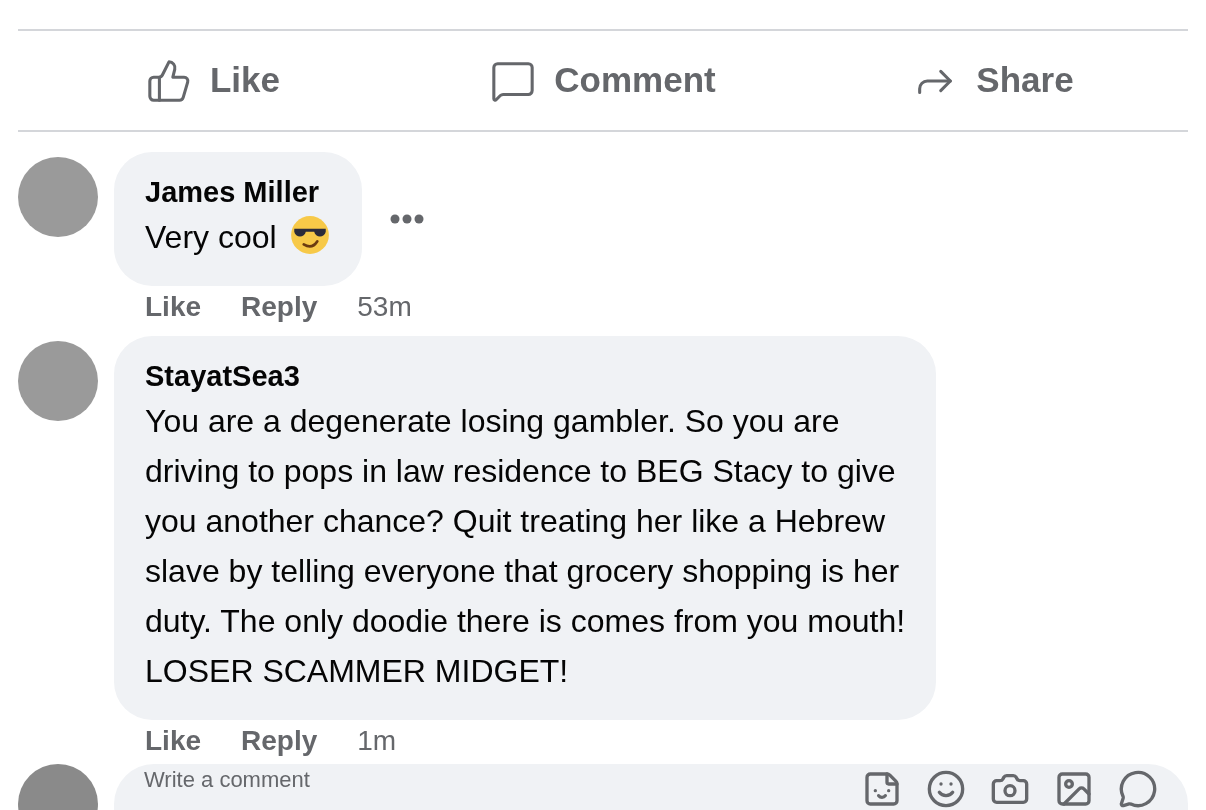 The height and width of the screenshot is (810, 1206). I want to click on image-icon, so click(1074, 789).